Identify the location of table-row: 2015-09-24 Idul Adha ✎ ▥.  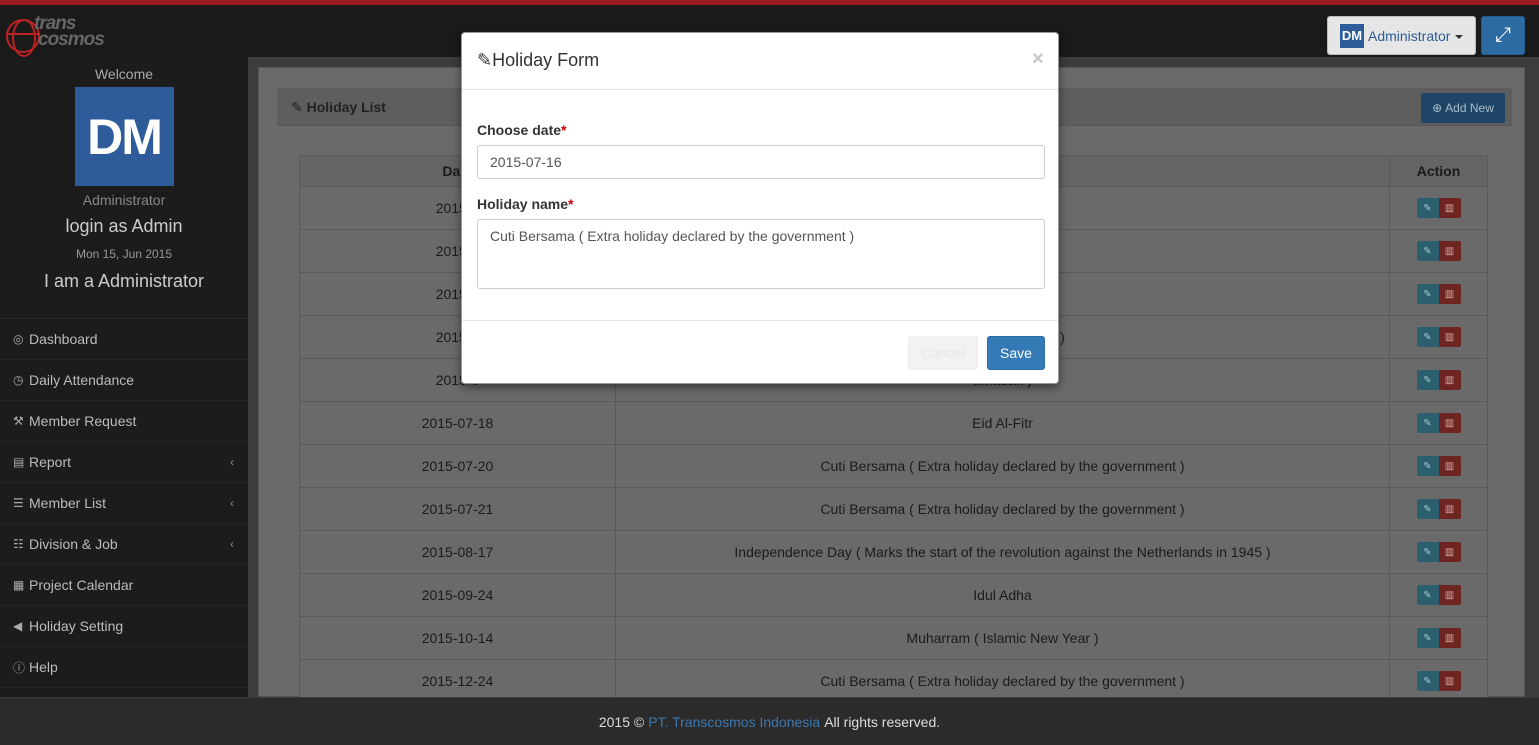
(893, 595).